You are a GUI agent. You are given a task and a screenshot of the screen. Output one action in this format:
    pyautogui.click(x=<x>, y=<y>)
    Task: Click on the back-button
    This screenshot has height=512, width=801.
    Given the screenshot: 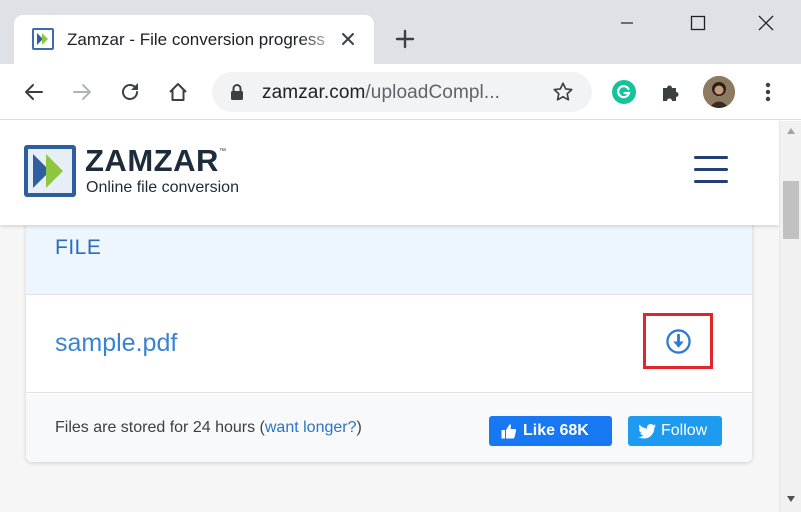 What is the action you would take?
    pyautogui.click(x=34, y=92)
    